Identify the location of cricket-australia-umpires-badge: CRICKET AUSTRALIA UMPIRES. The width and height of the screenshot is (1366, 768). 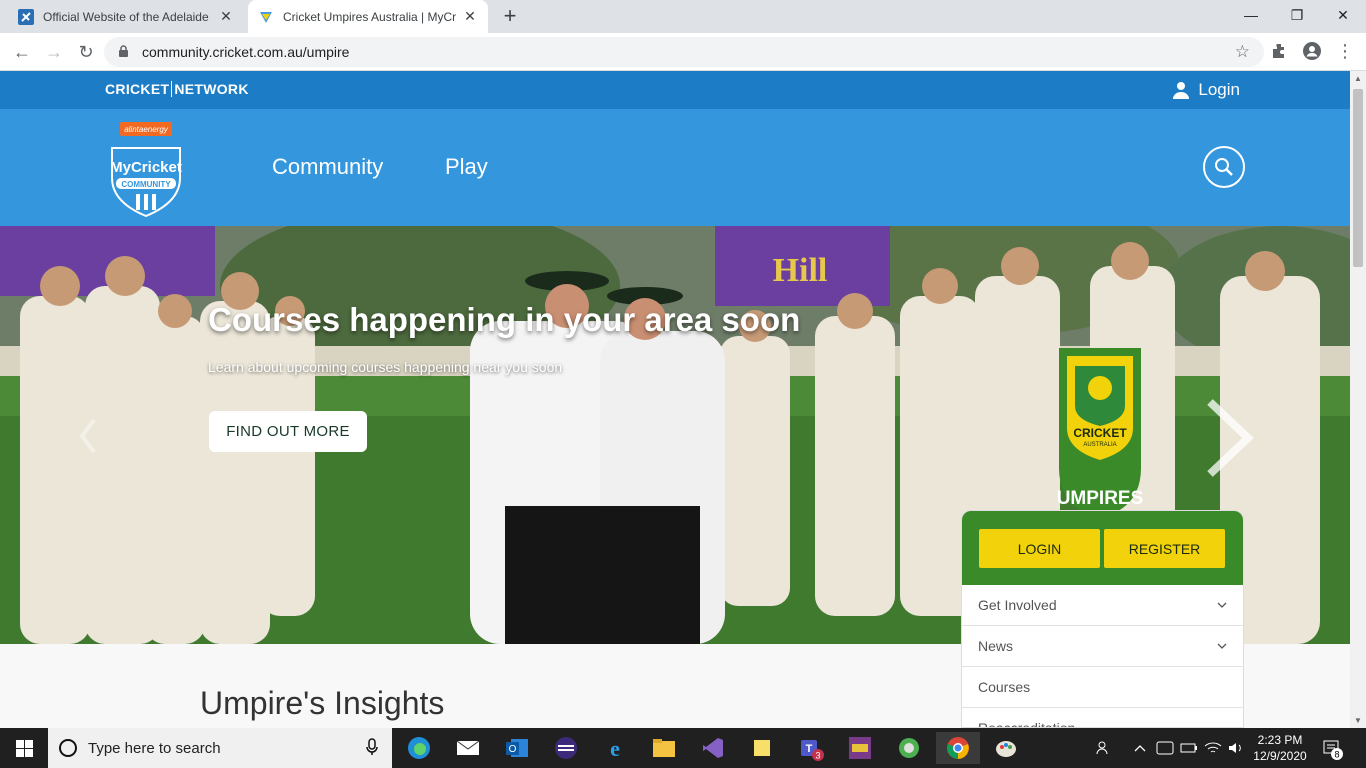
(1100, 433).